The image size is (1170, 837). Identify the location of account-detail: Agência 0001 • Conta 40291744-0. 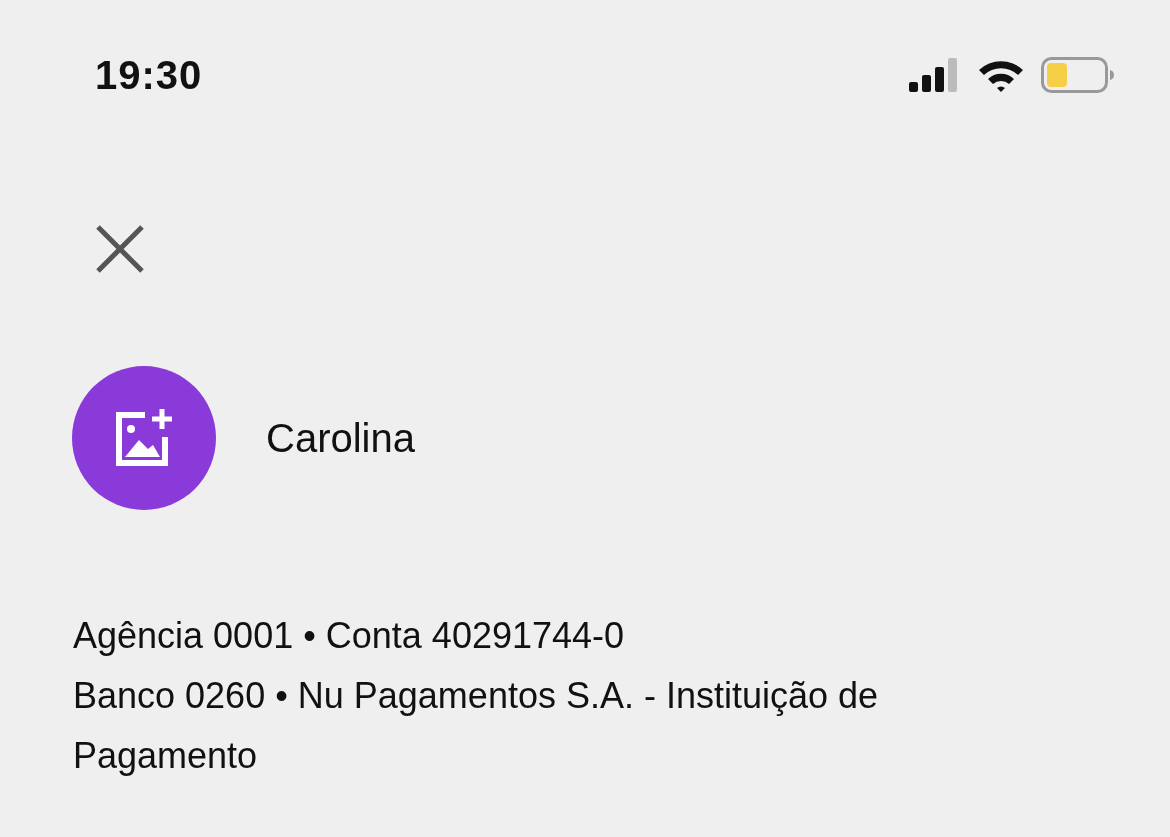
(349, 636).